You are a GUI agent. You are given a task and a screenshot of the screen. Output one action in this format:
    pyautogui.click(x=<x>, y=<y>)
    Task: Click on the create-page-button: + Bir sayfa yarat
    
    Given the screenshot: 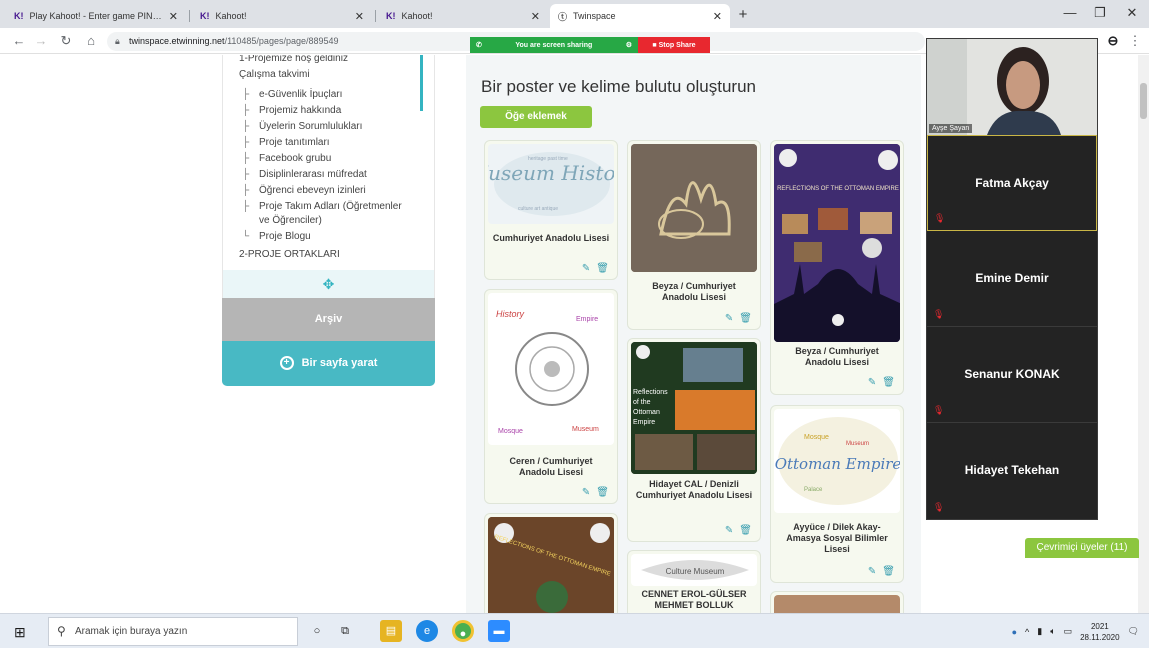 What is the action you would take?
    pyautogui.click(x=328, y=363)
    